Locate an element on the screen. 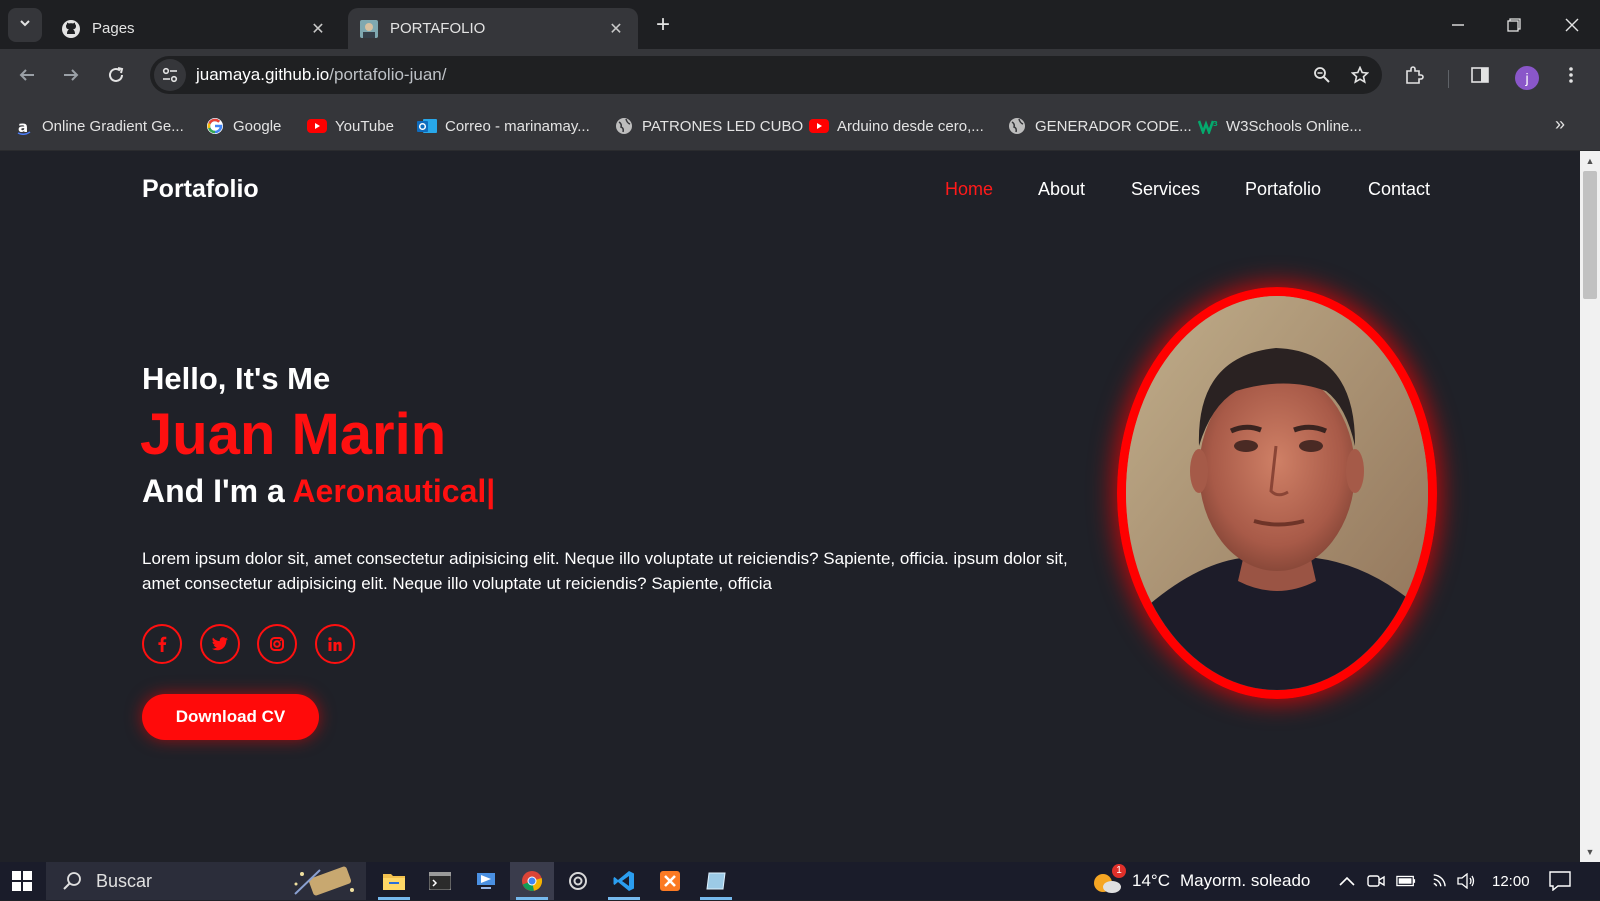 Image resolution: width=1600 pixels, height=901 pixels. tab-search-button is located at coordinates (25, 25).